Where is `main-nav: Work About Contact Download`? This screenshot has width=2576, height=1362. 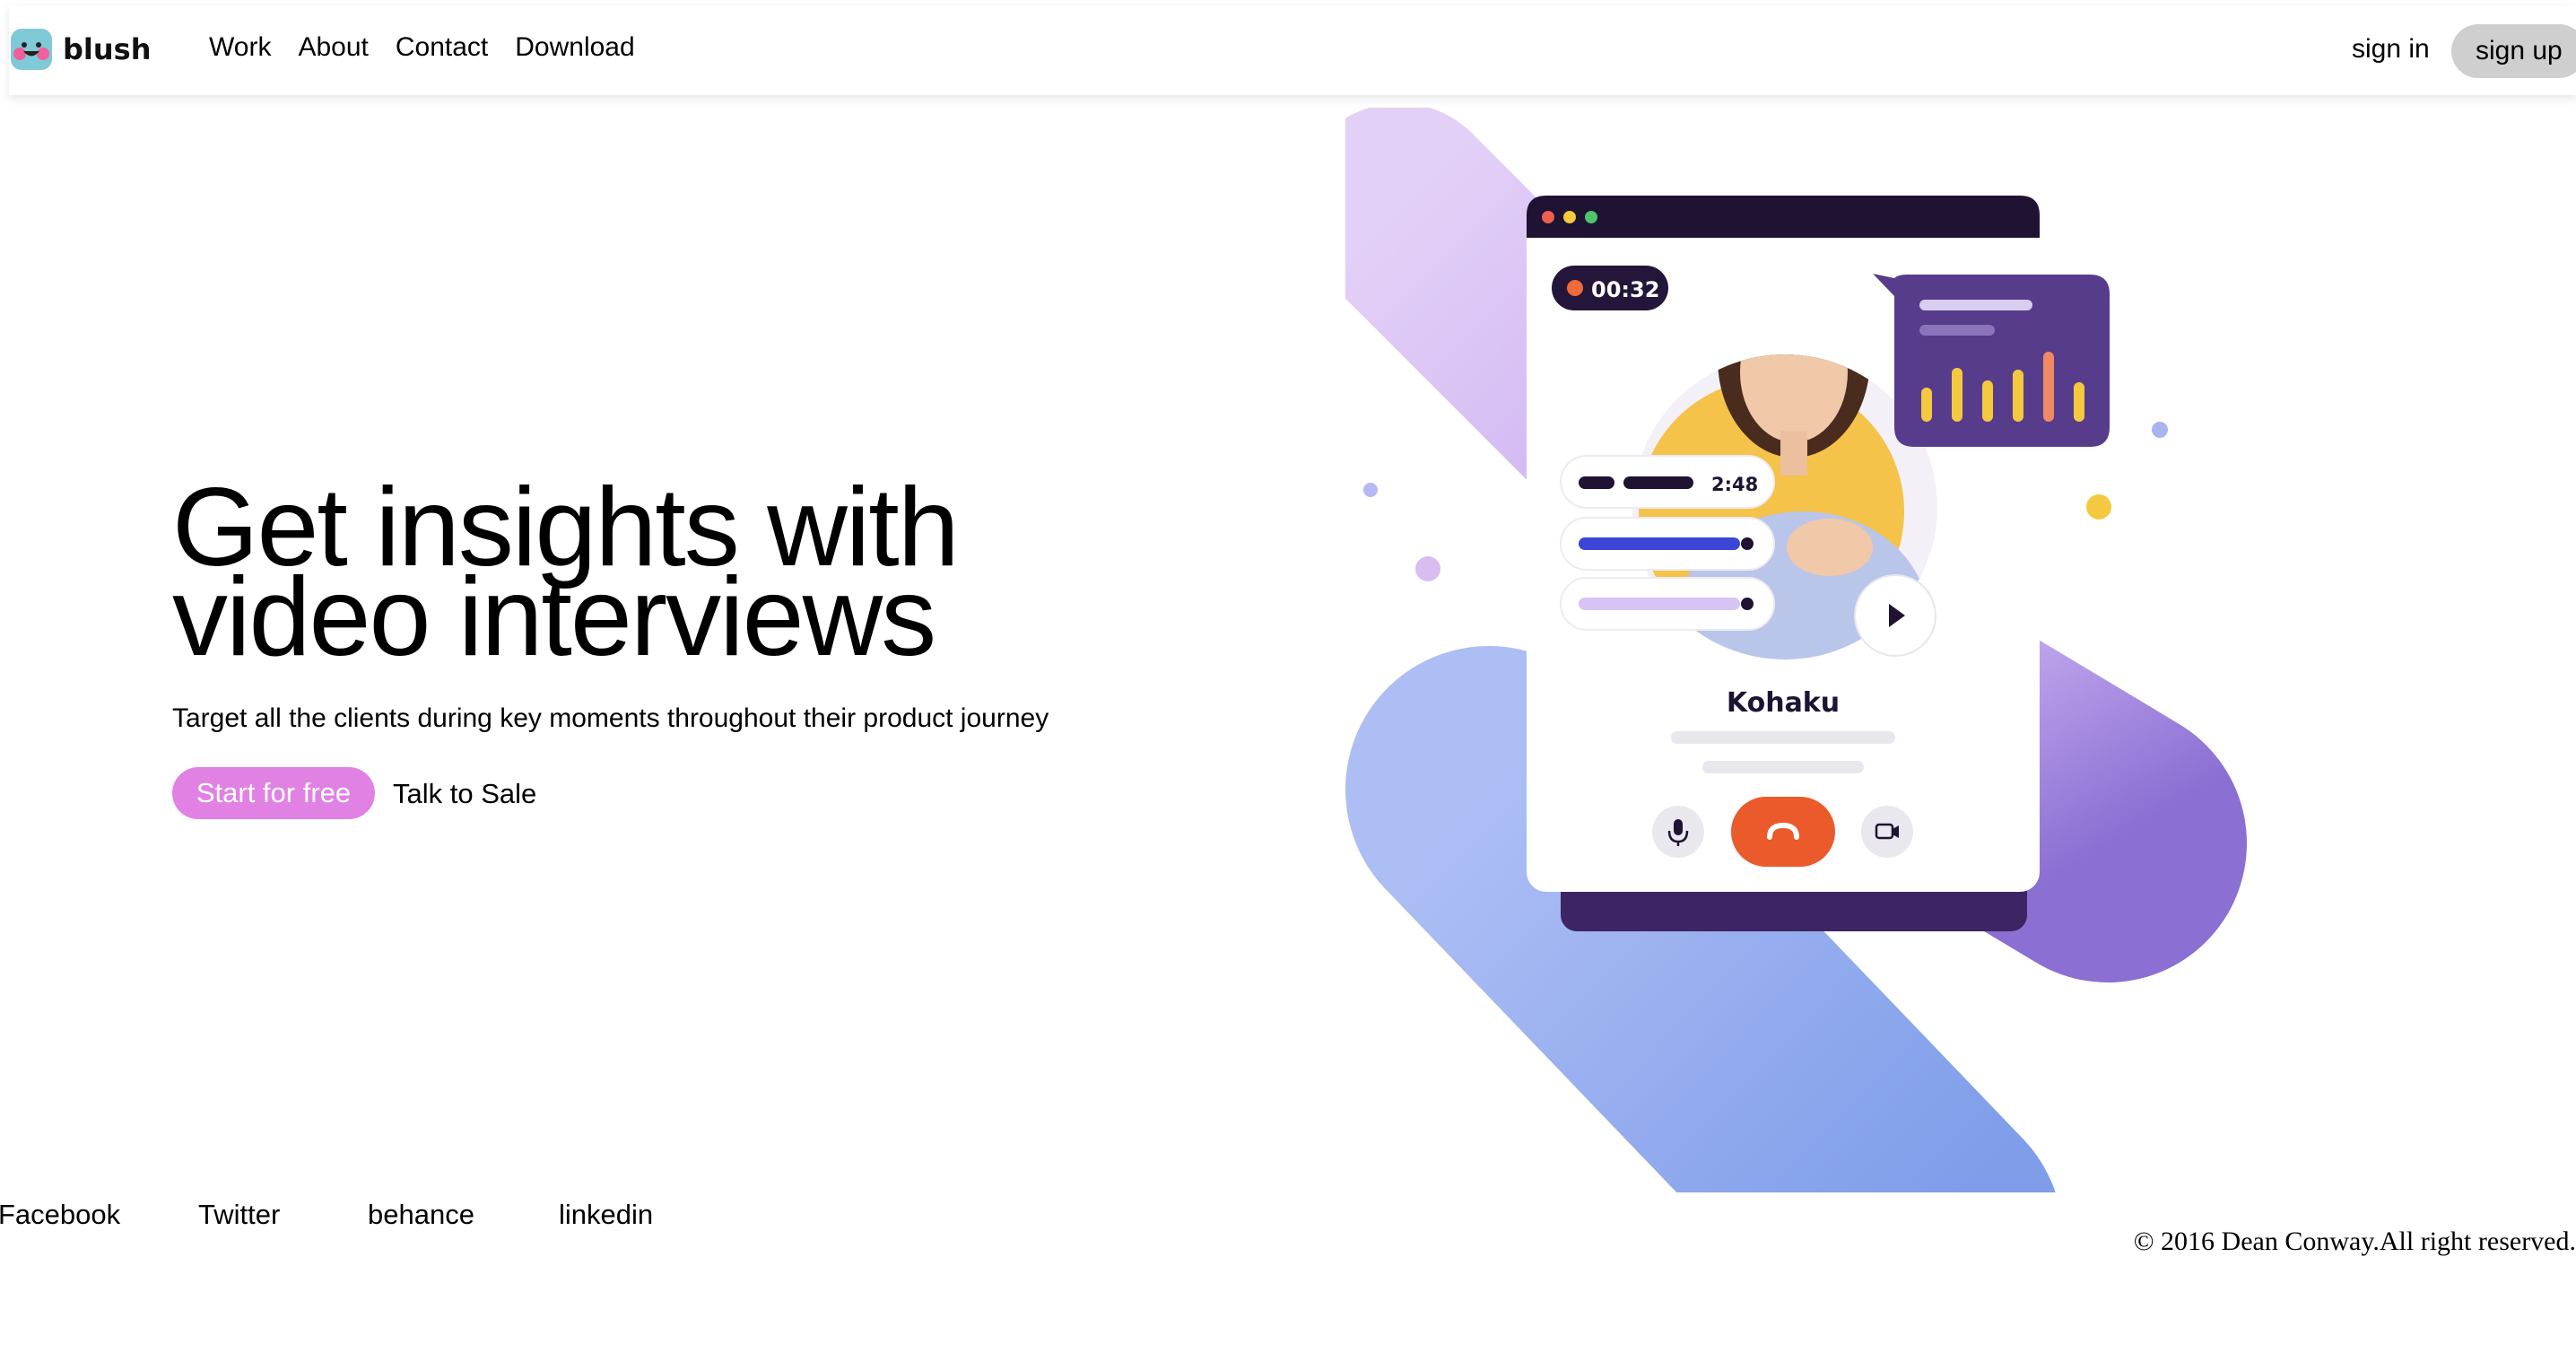
main-nav: Work About Contact Download is located at coordinates (422, 48).